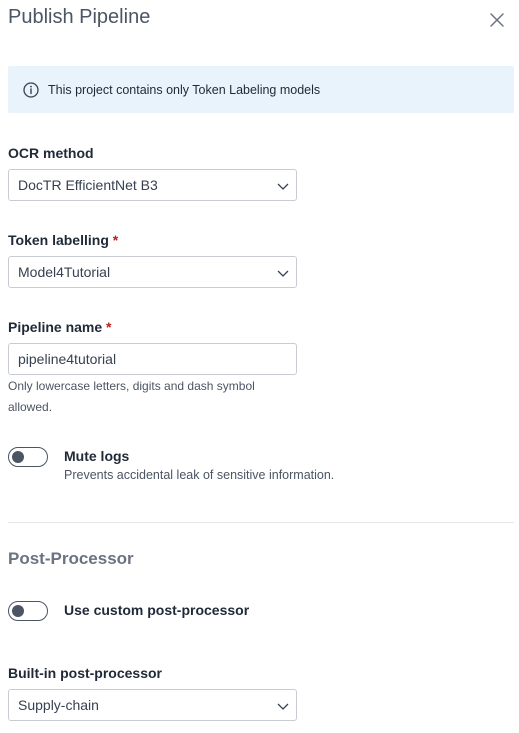 This screenshot has height=733, width=519. What do you see at coordinates (28, 457) in the screenshot?
I see `mute-logs-toggle` at bounding box center [28, 457].